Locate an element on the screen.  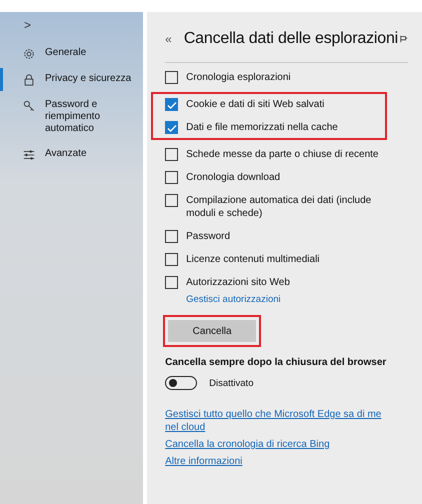
back-button: « is located at coordinates (168, 39).